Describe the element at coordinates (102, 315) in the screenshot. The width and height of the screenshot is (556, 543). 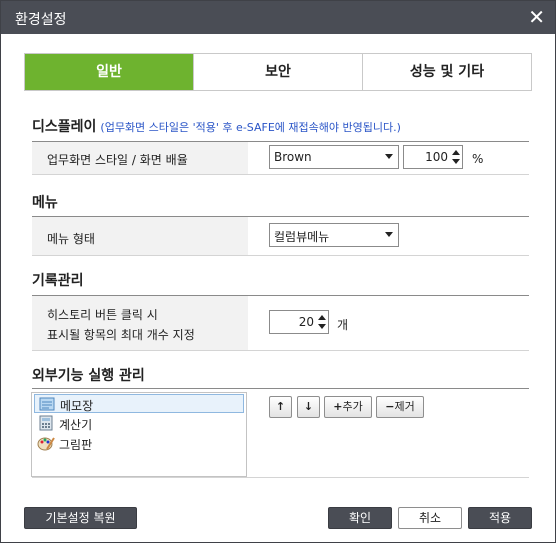
I see `history-label-line1: 히스토리 버튼 클릭 시` at that location.